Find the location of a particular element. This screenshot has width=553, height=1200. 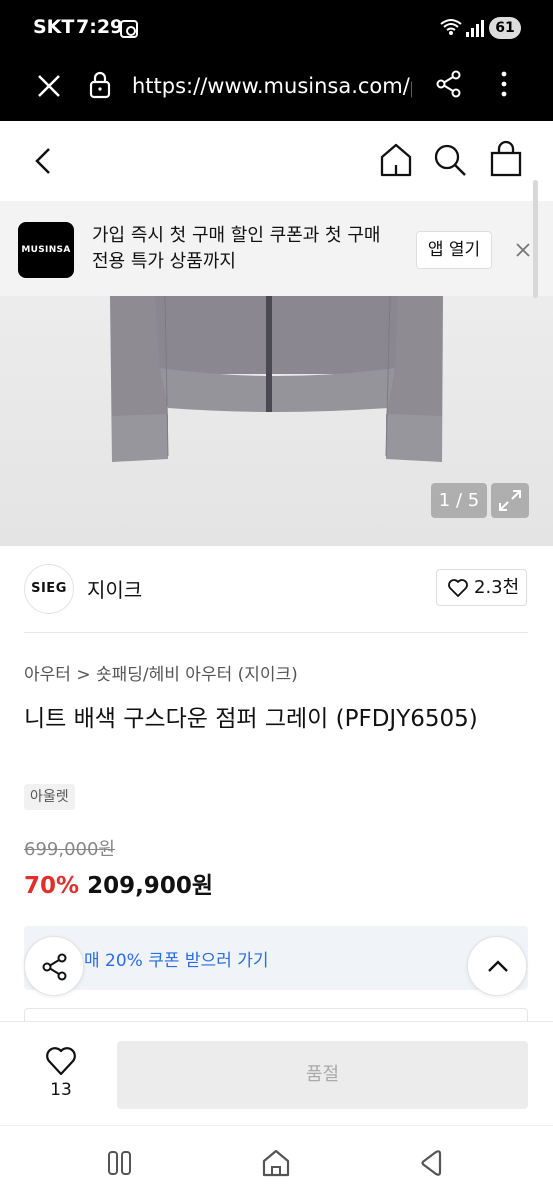

screen-record-icon is located at coordinates (129, 29).